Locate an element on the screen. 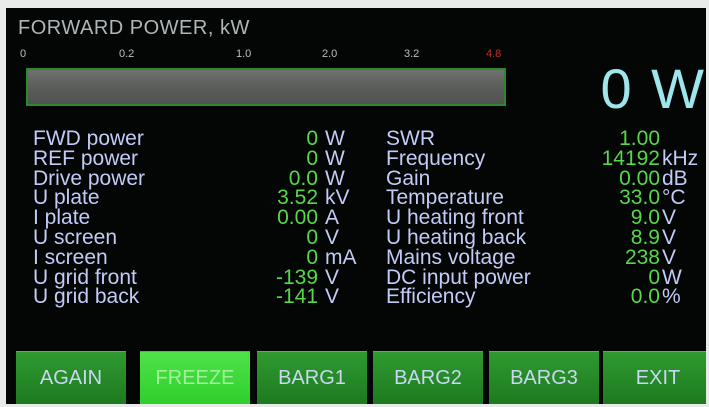  param-row-efficiency: Efficiency 0.0% is located at coordinates (546, 297).